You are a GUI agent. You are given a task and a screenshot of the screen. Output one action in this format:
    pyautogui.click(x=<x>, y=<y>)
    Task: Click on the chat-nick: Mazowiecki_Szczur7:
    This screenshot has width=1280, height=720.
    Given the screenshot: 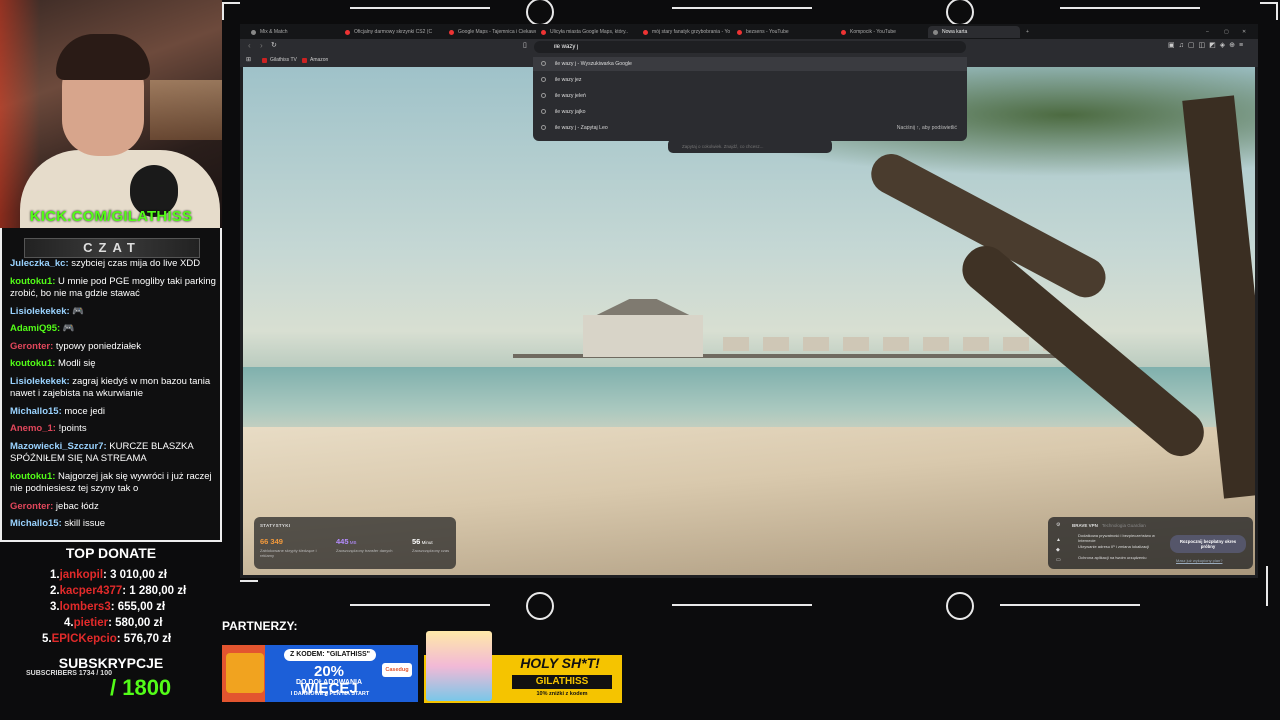 What is the action you would take?
    pyautogui.click(x=58, y=446)
    